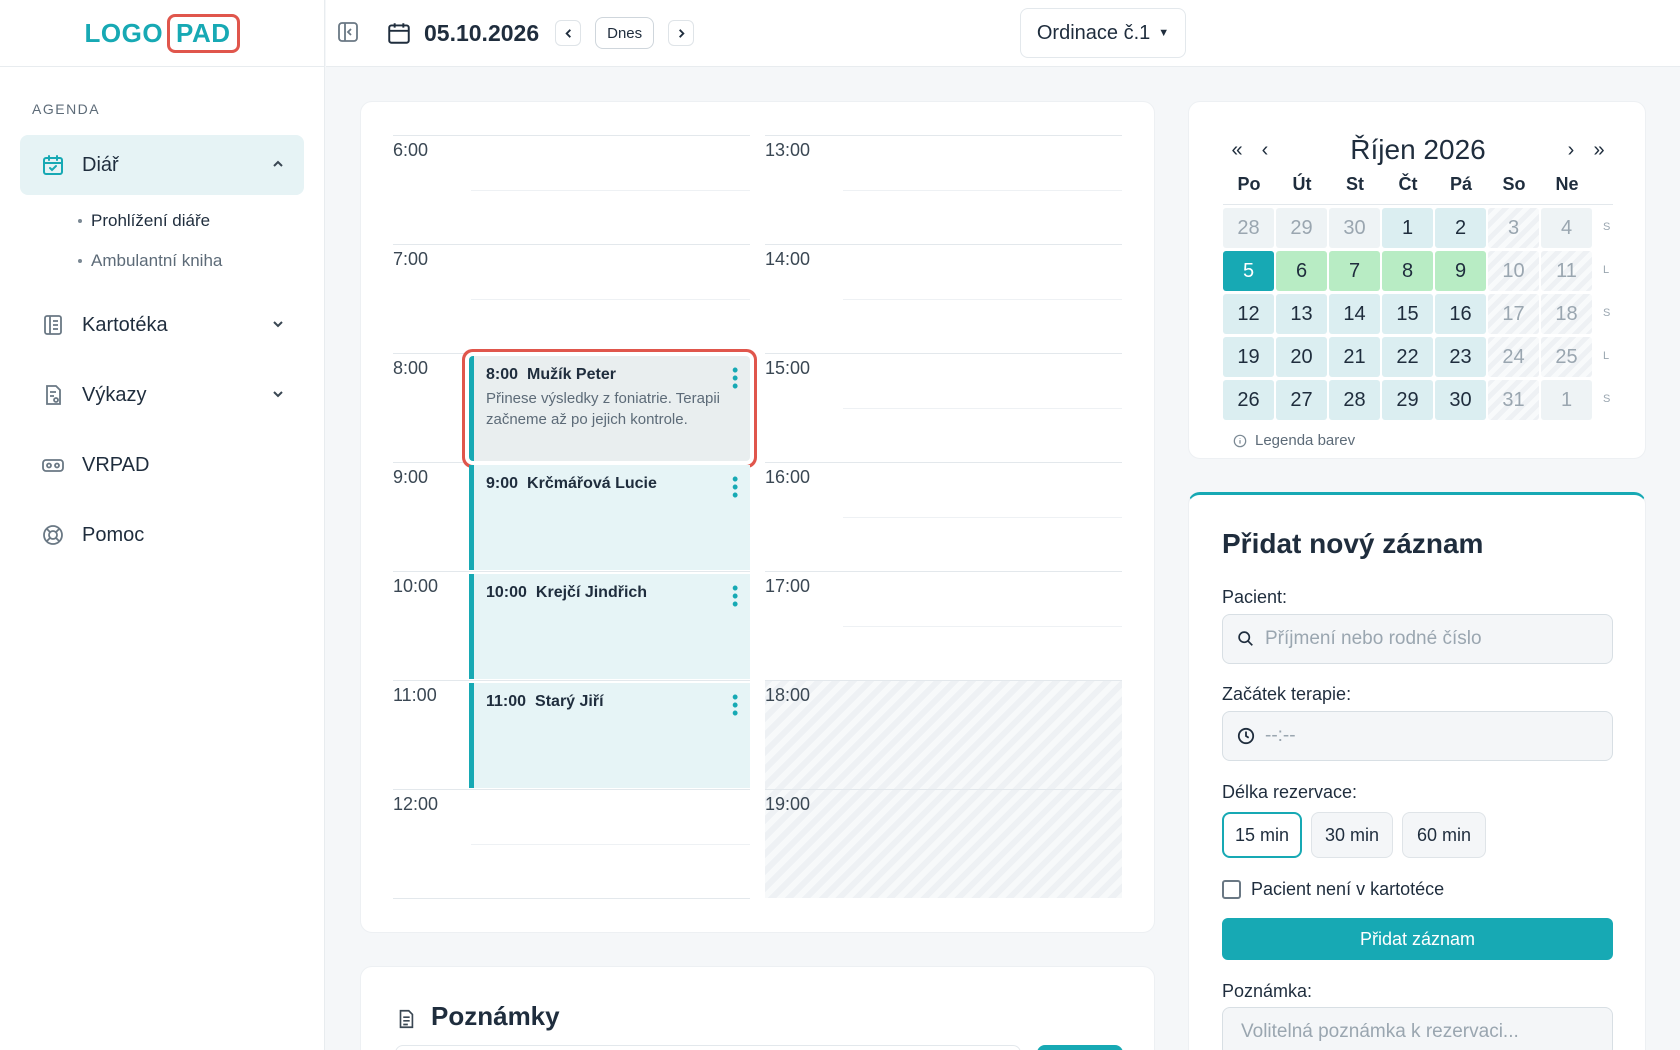 The image size is (1680, 1050). Describe the element at coordinates (349, 33) in the screenshot. I see `sidebar-collapse-icon` at that location.